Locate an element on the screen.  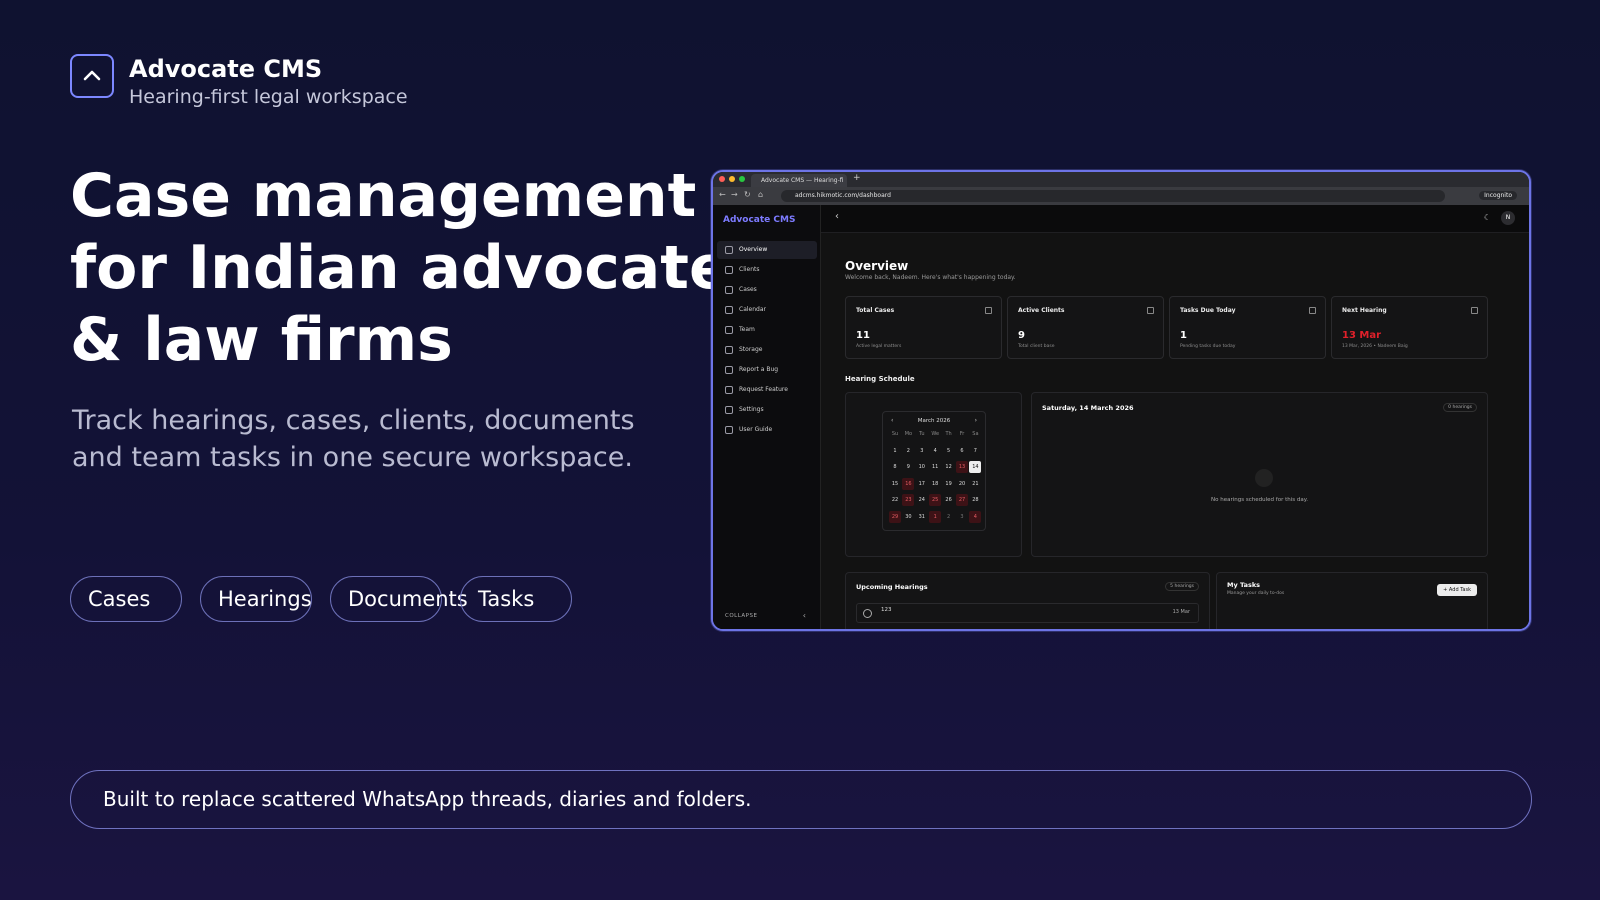
calendar-day: 2 is located at coordinates (949, 517).